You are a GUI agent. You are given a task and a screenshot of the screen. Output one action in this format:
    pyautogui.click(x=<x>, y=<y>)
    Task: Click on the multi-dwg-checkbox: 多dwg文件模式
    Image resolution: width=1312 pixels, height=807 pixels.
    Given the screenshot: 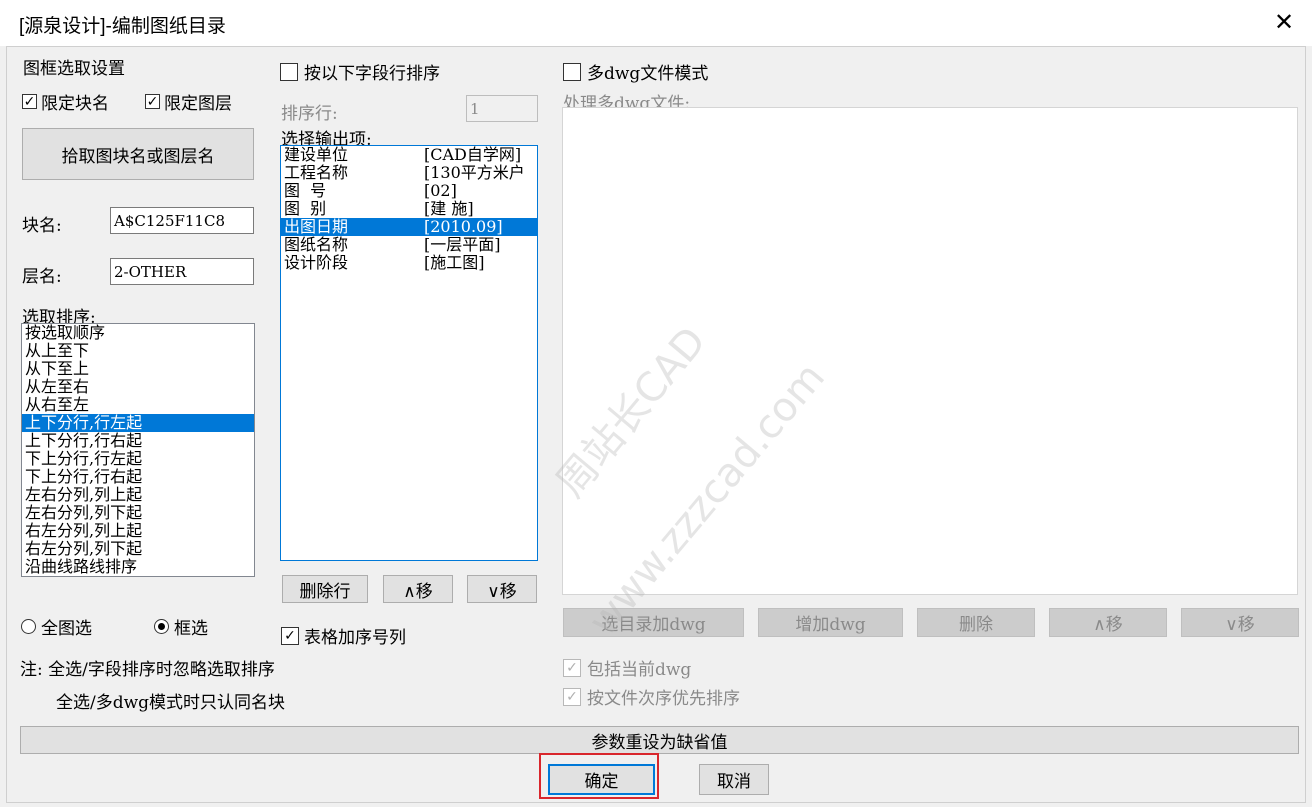 What is the action you would take?
    pyautogui.click(x=635, y=71)
    